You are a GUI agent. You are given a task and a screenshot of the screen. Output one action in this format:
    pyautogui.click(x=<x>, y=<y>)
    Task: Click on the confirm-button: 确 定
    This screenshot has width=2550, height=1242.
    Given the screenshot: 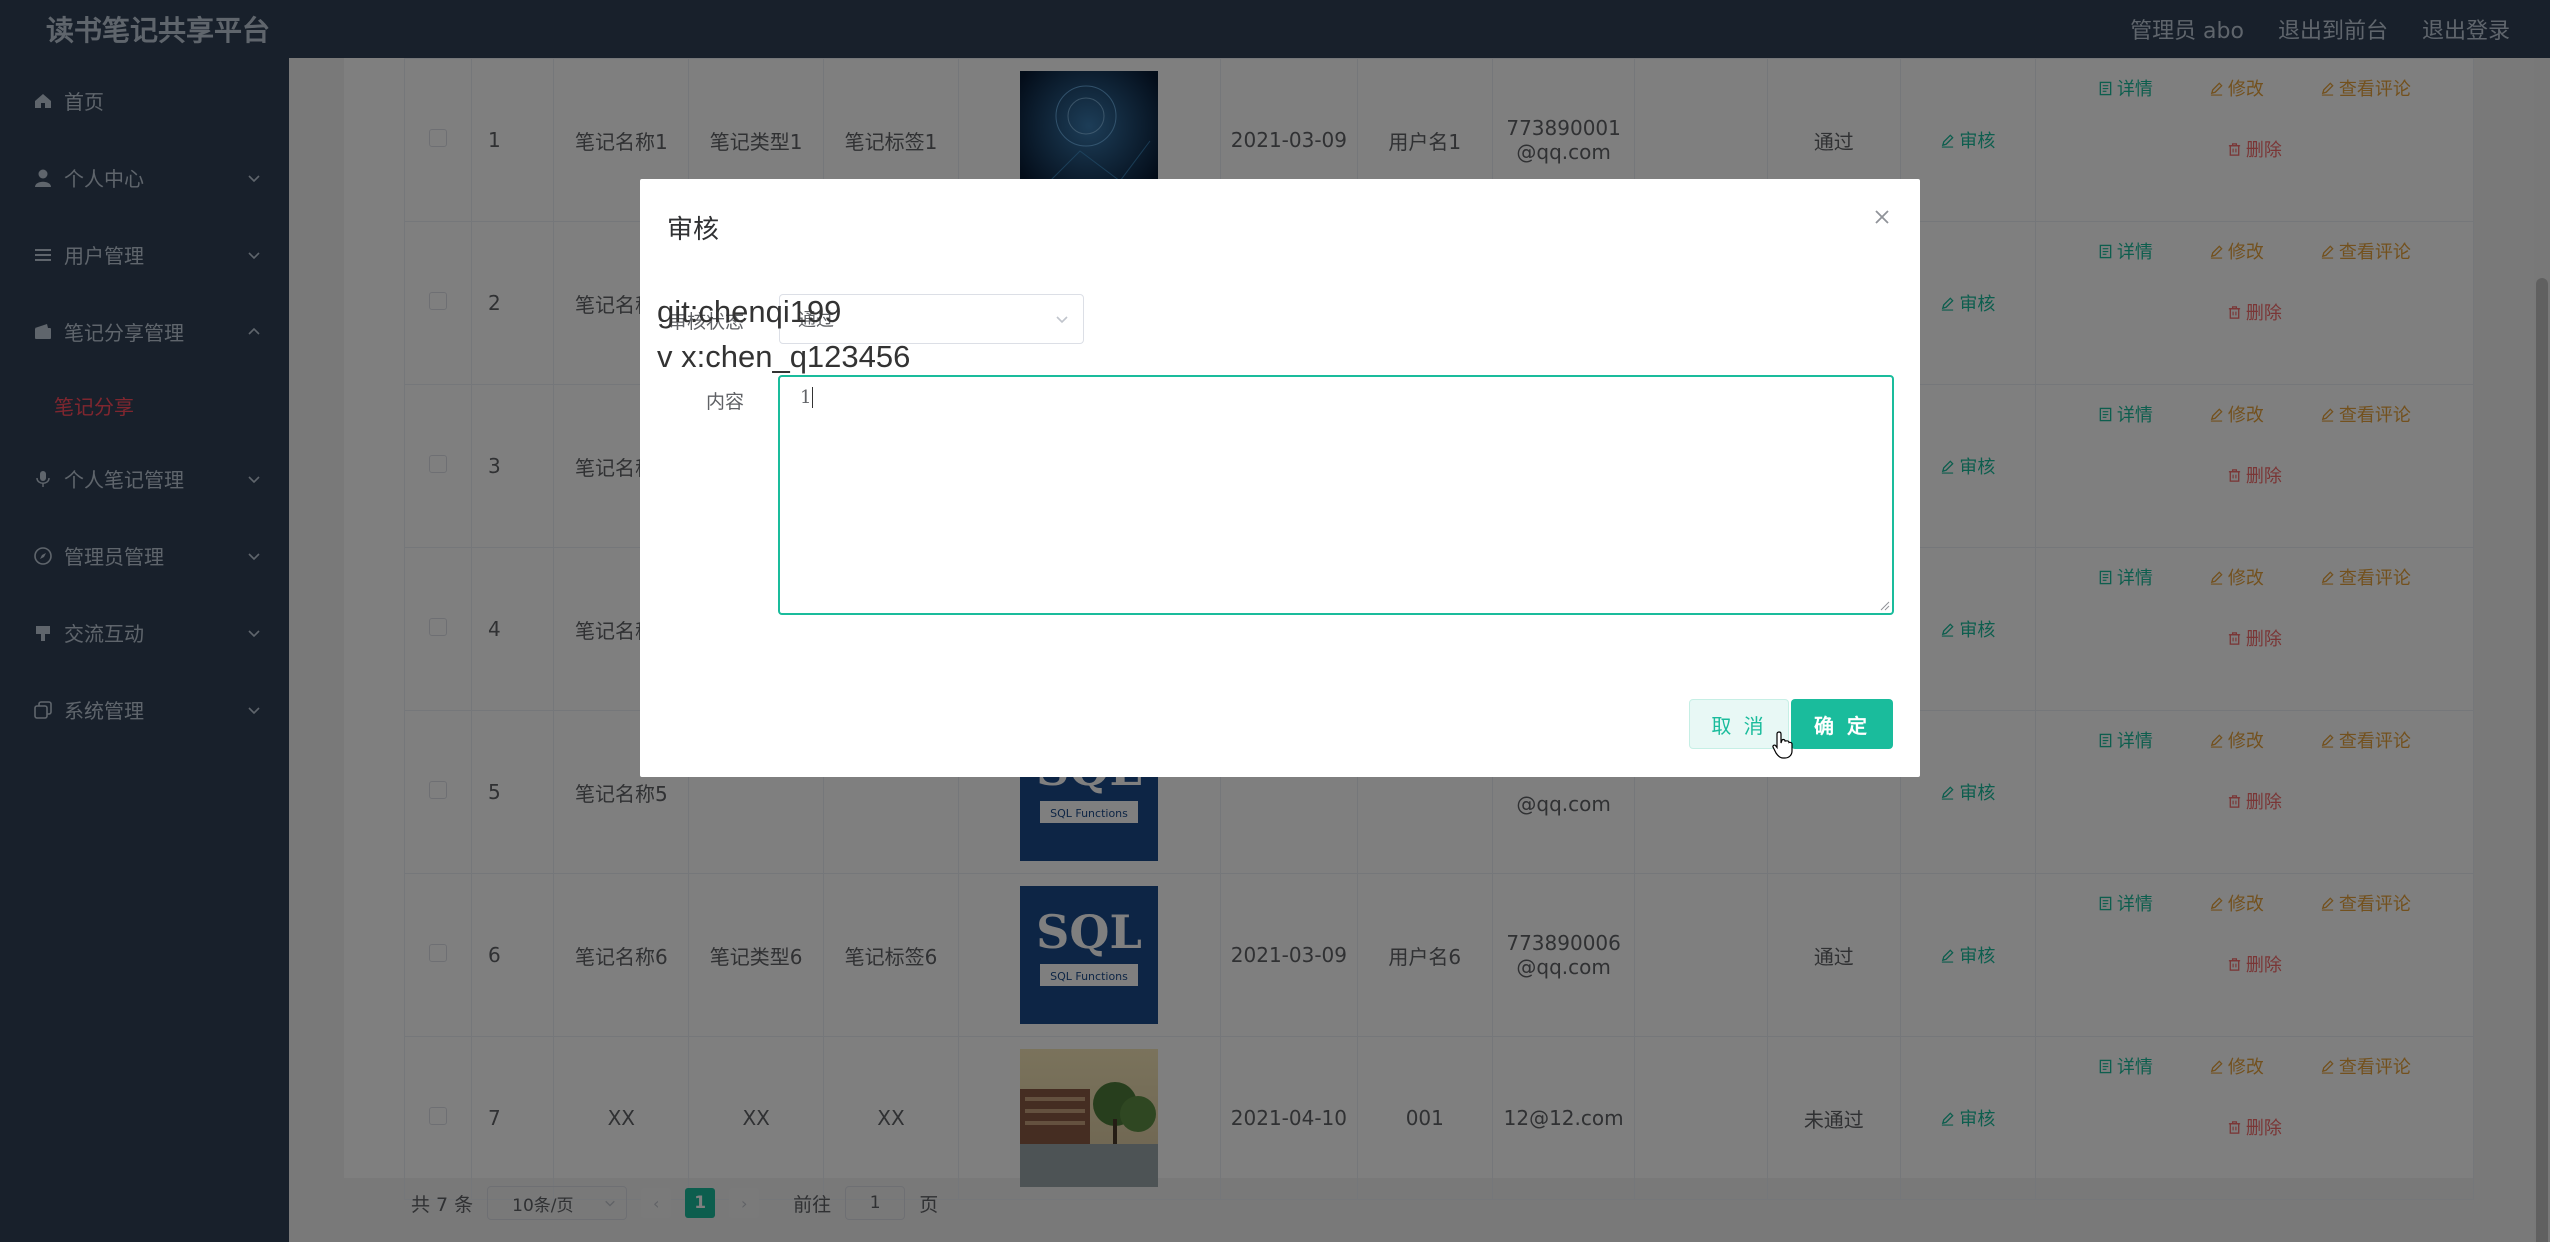 What is the action you would take?
    pyautogui.click(x=1842, y=724)
    